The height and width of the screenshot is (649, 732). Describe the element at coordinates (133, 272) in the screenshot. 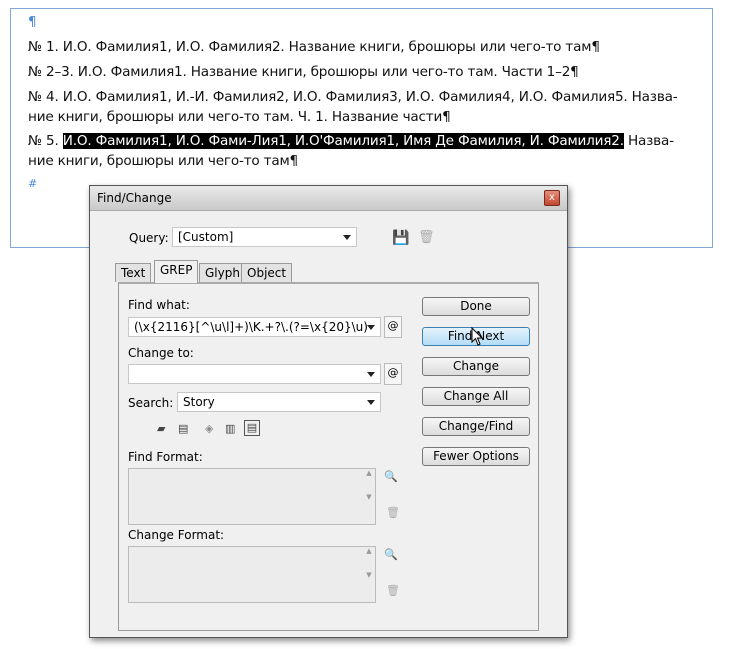

I see `tab-text: Text` at that location.